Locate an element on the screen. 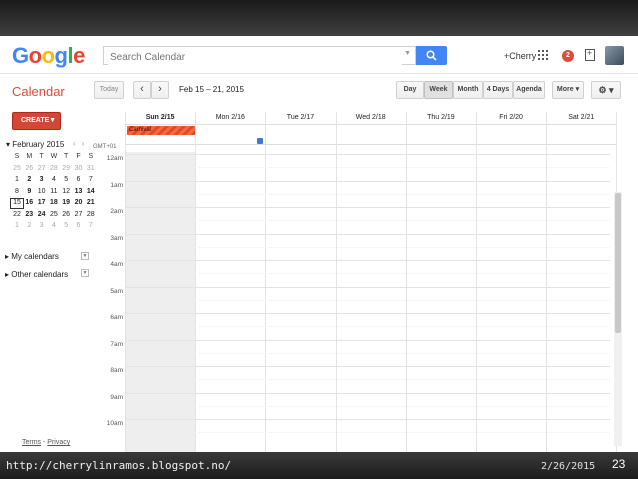  day-header: Tue 2/17 is located at coordinates (300, 118).